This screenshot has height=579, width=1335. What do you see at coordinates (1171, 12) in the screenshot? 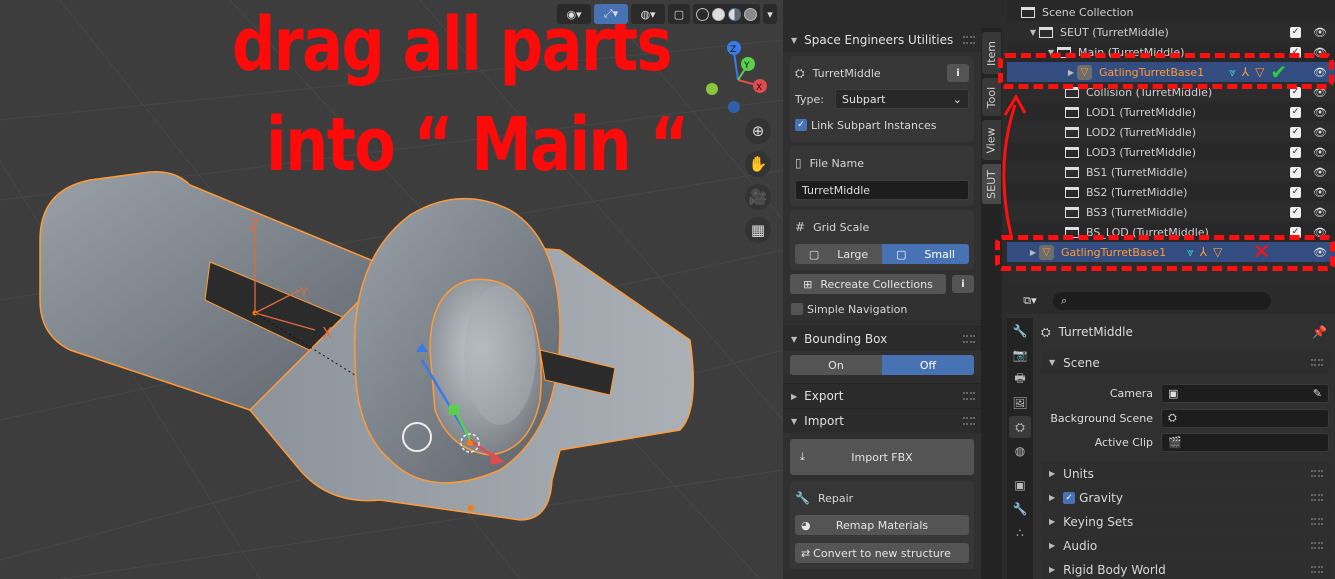
I see `outliner-row: Scene Collection` at bounding box center [1171, 12].